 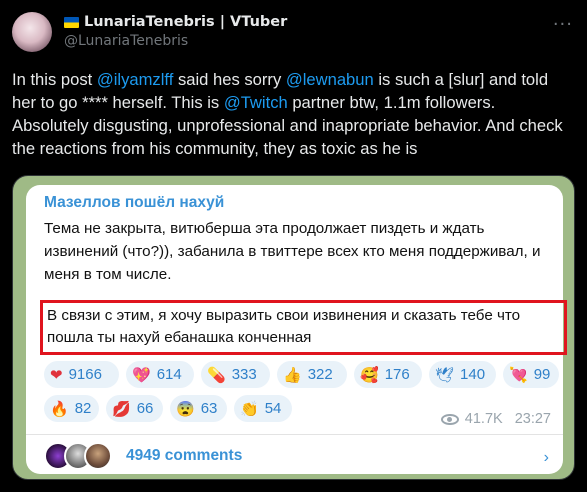 I want to click on tweet-text-part: said hes sorry, so click(x=229, y=79).